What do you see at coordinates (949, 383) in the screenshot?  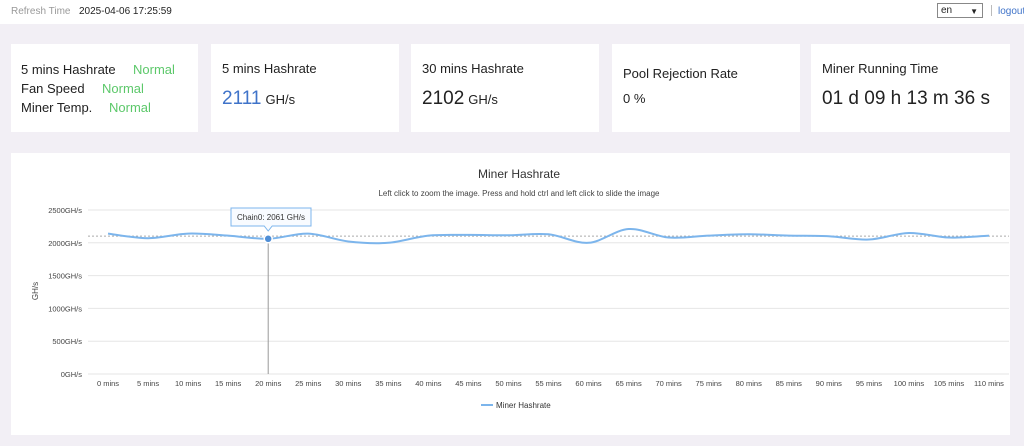 I see `x-tick-label: 105 mins` at bounding box center [949, 383].